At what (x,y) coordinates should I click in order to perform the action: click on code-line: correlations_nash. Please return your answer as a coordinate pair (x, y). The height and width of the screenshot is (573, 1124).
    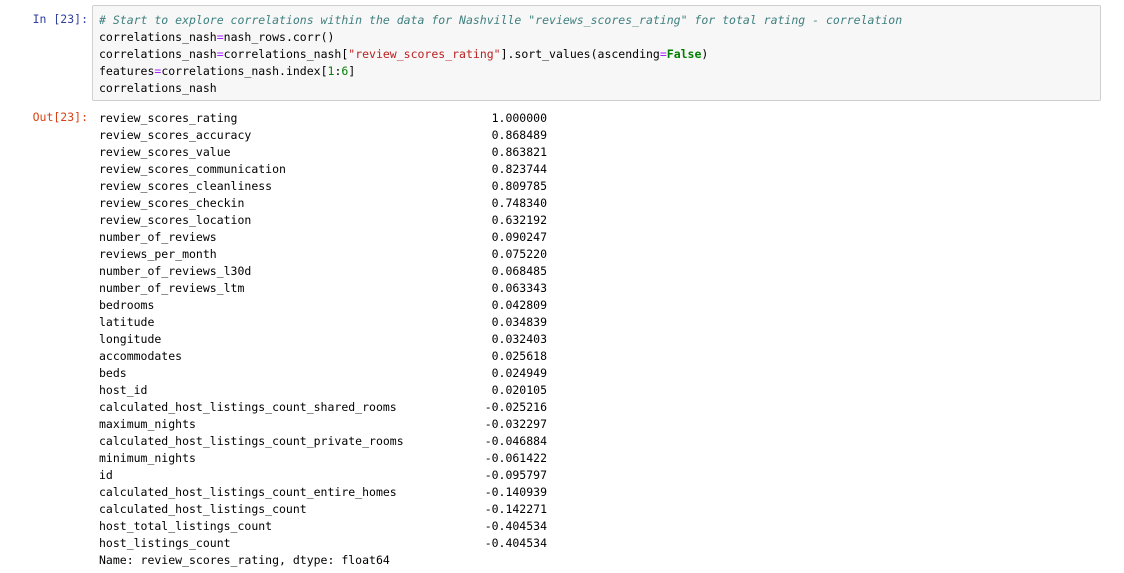
    Looking at the image, I should click on (596, 88).